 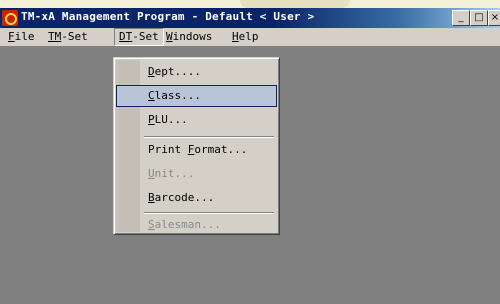 What do you see at coordinates (122, 36) in the screenshot?
I see `menu-dt-set-accel: D` at bounding box center [122, 36].